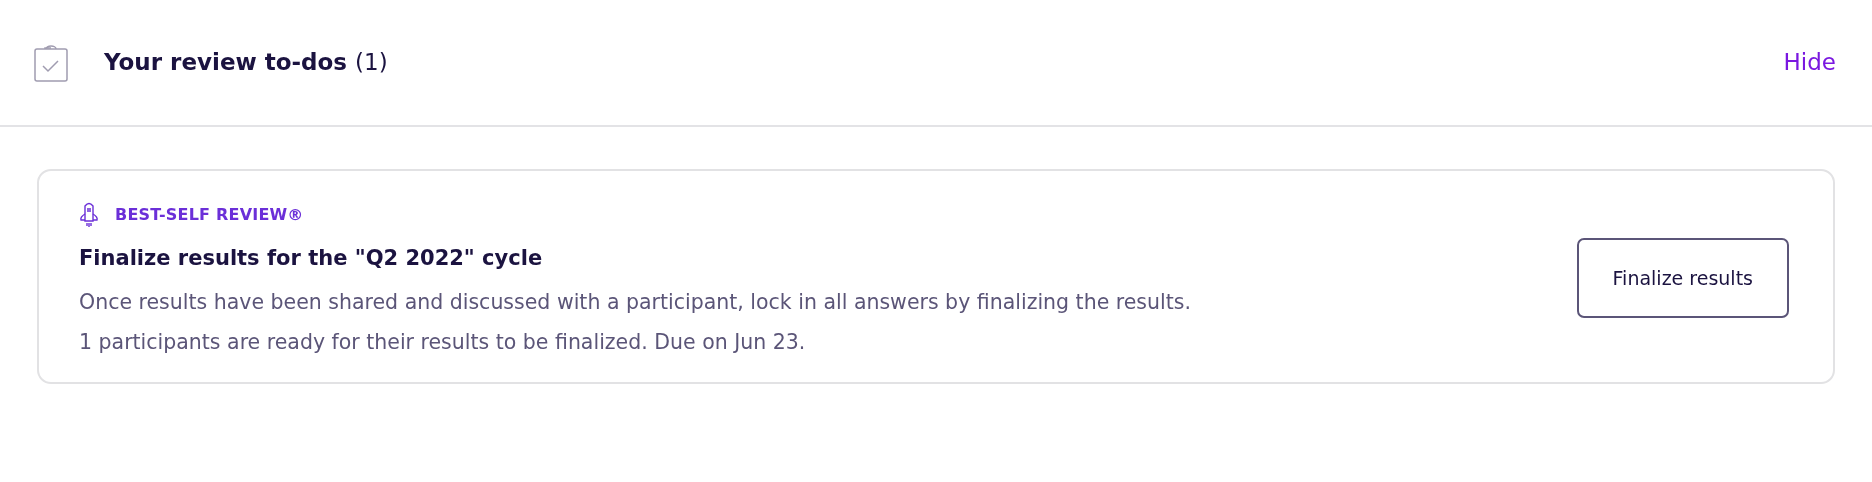 This screenshot has height=482, width=1872. Describe the element at coordinates (51, 62) in the screenshot. I see `clipboard-check-icon` at that location.